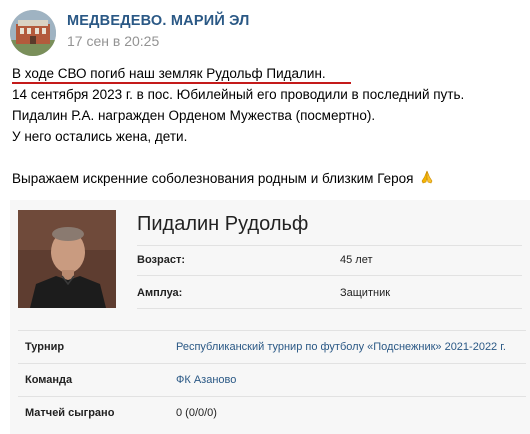 The height and width of the screenshot is (434, 530). Describe the element at coordinates (45, 347) in the screenshot. I see `stat-label: Турнир` at that location.